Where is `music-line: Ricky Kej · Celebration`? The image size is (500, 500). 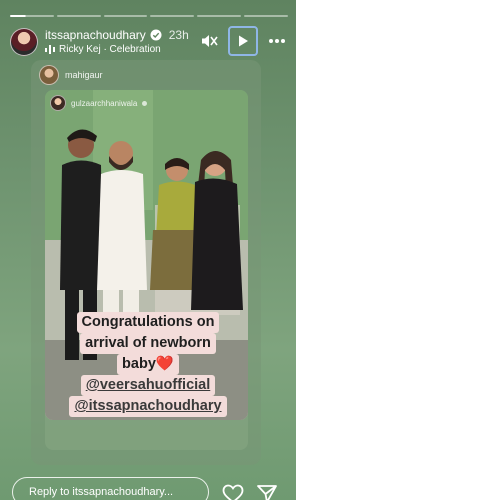
music-line: Ricky Kej · Celebration is located at coordinates (103, 49).